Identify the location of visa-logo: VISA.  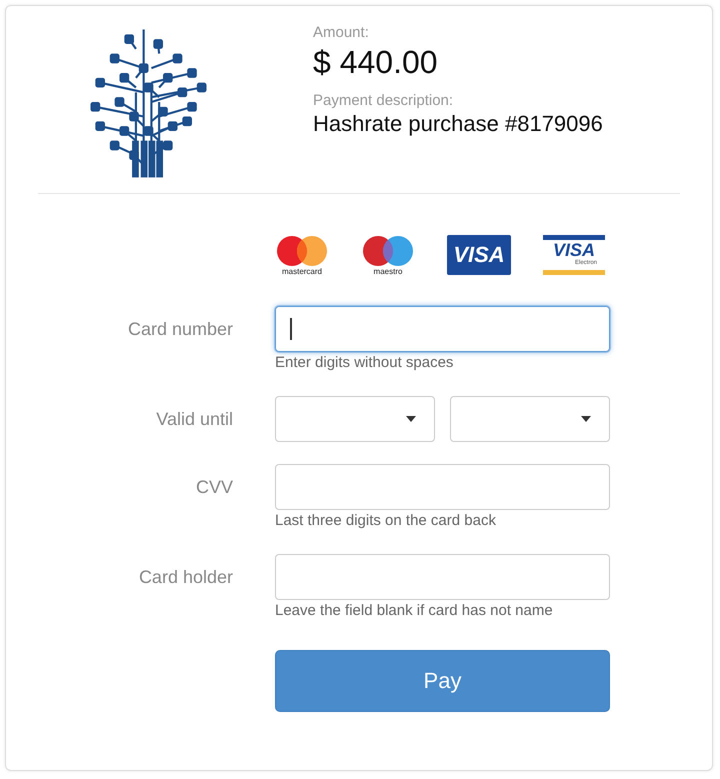
(479, 255).